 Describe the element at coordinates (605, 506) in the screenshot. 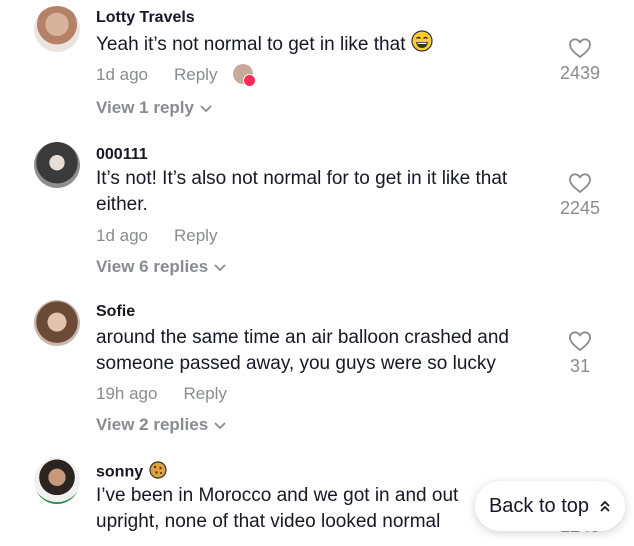

I see `double-chevron-up-icon` at that location.